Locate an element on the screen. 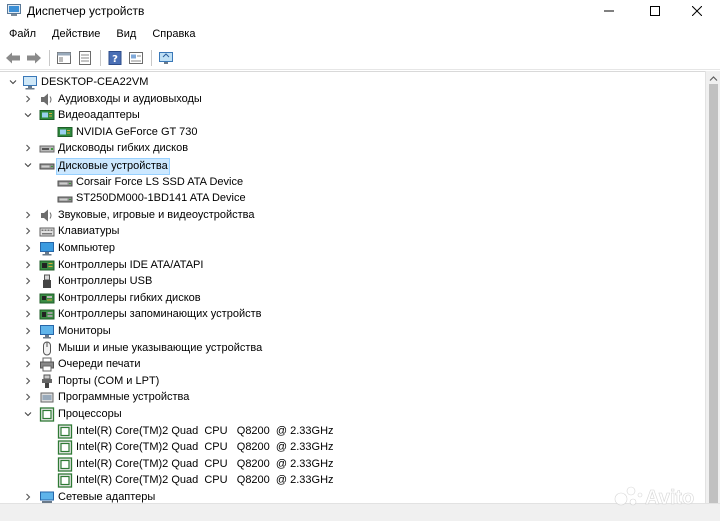 The width and height of the screenshot is (720, 521). tree-category-item: Контроллеры IDE ATA/ATAPI is located at coordinates (352, 265).